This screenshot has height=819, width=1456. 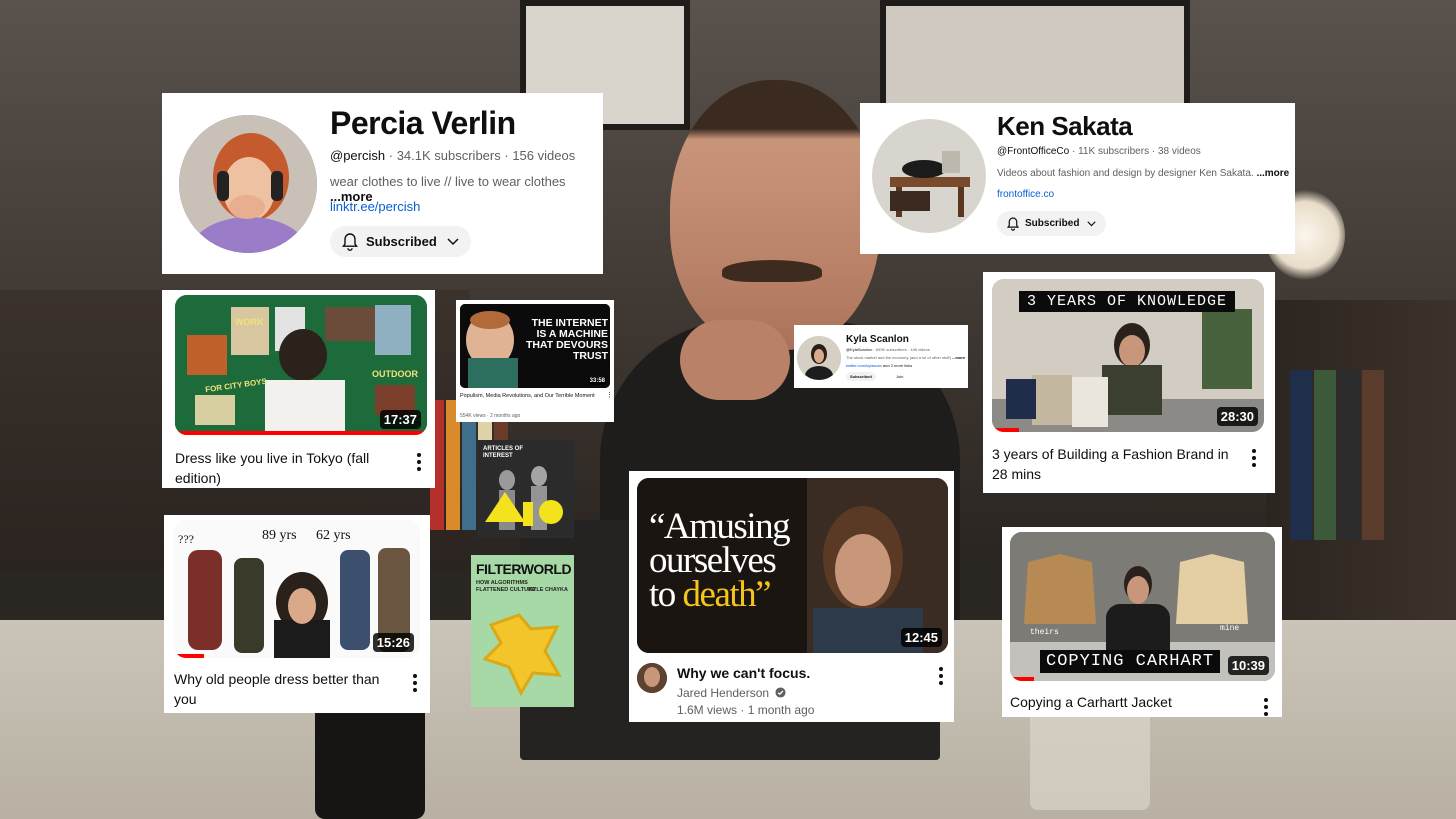 I want to click on video-thumbnail: WORK OUTDOOR FOR CITY BOYS 17:37, so click(x=301, y=365).